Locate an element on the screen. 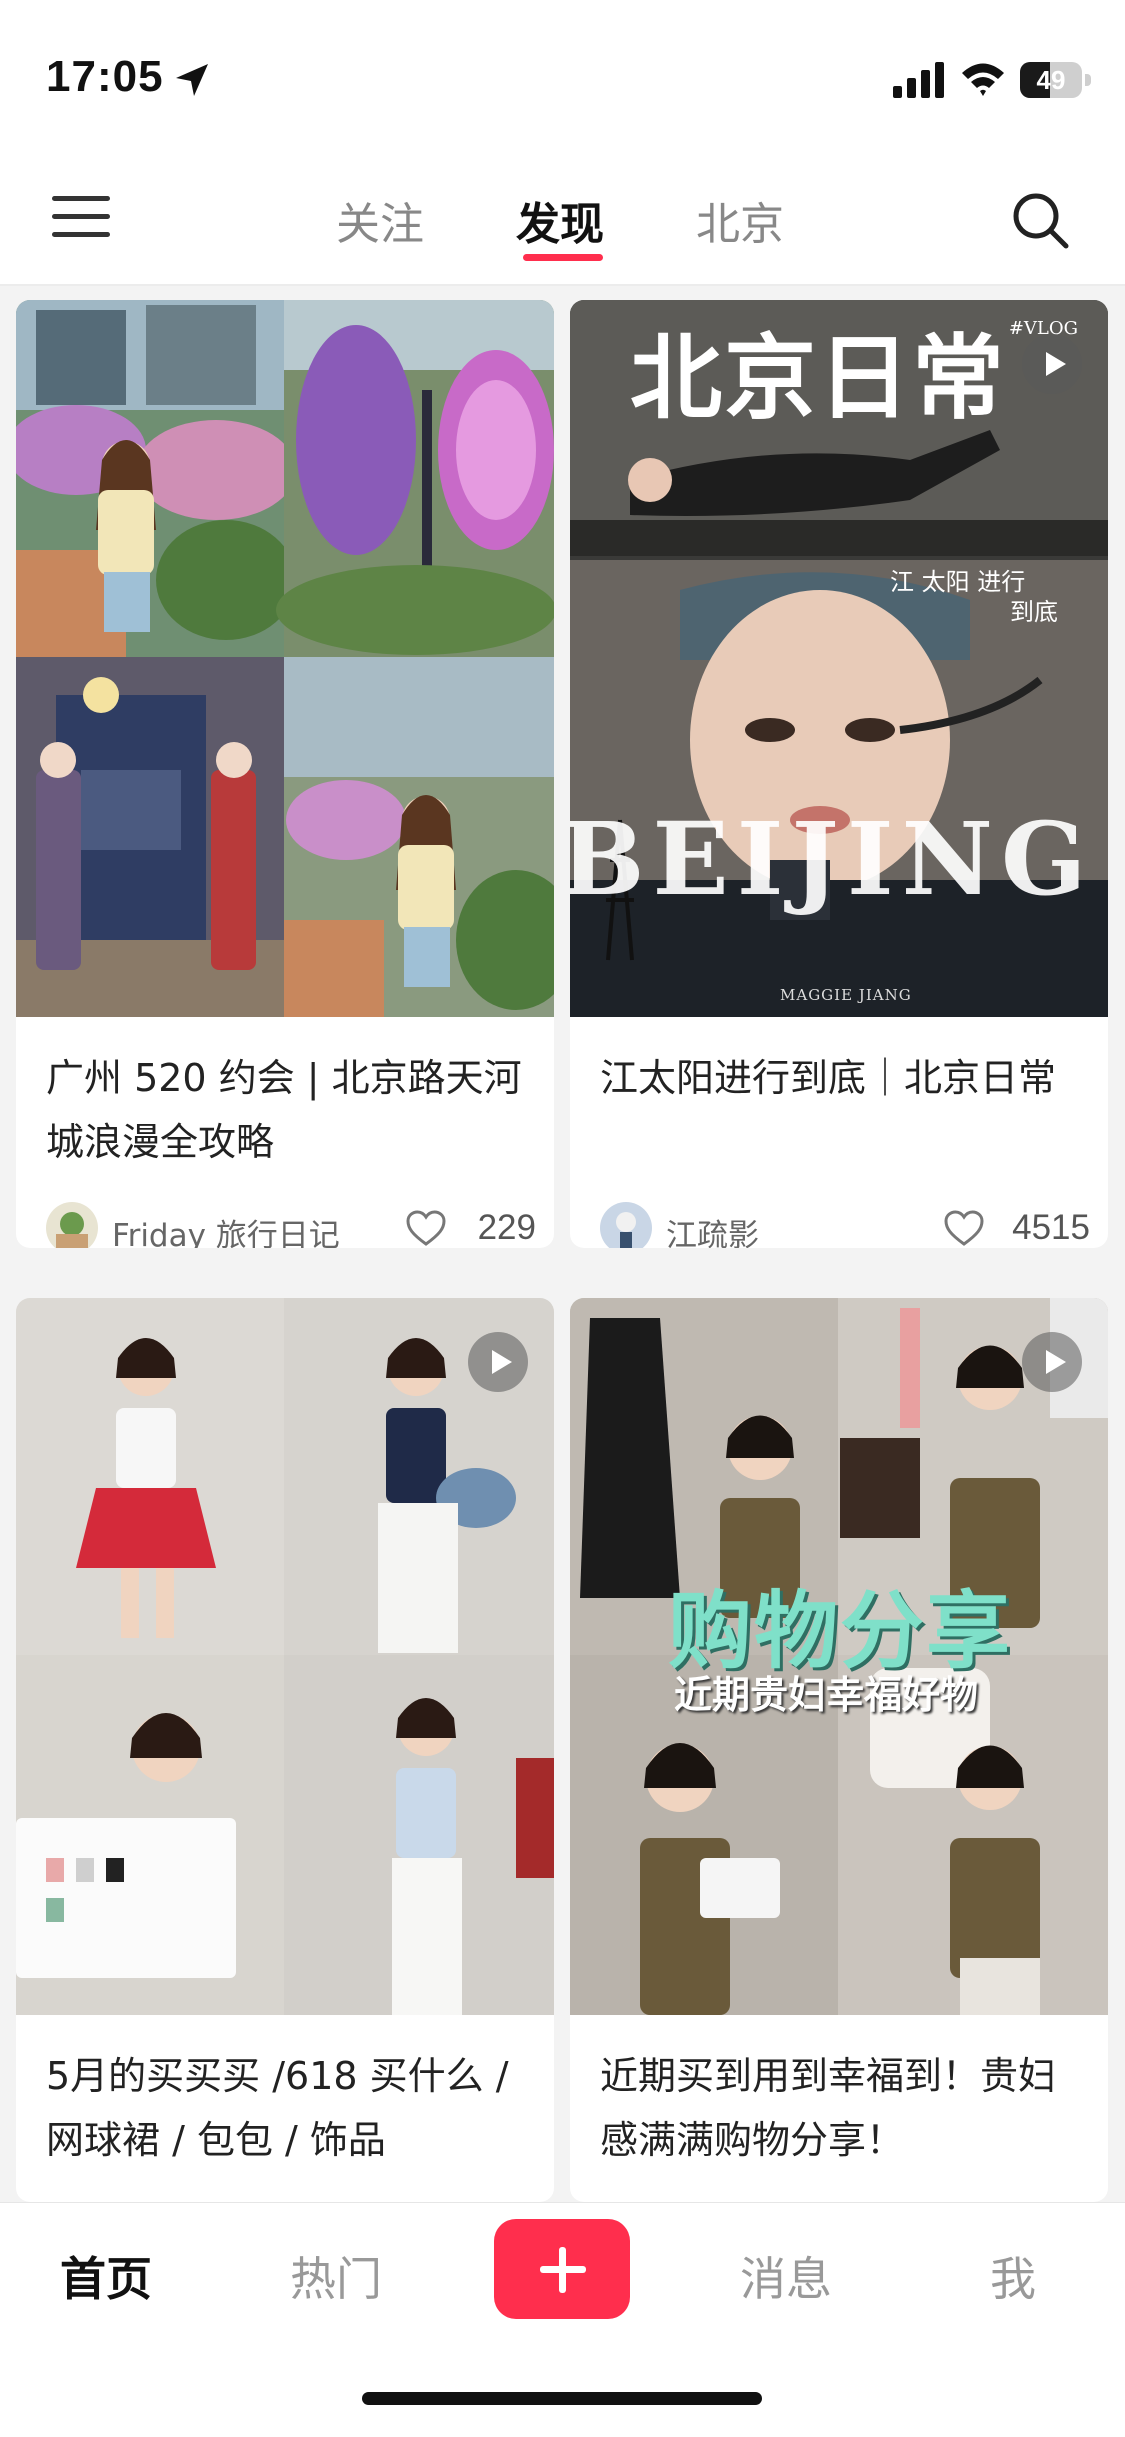  author-name: Friday 旅行日记 is located at coordinates (226, 1229).